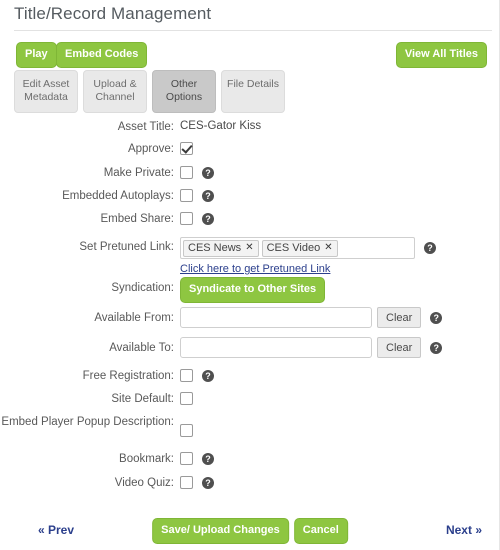 Image resolution: width=500 pixels, height=550 pixels. Describe the element at coordinates (146, 459) in the screenshot. I see `bookmark-label: Bookmark:` at that location.